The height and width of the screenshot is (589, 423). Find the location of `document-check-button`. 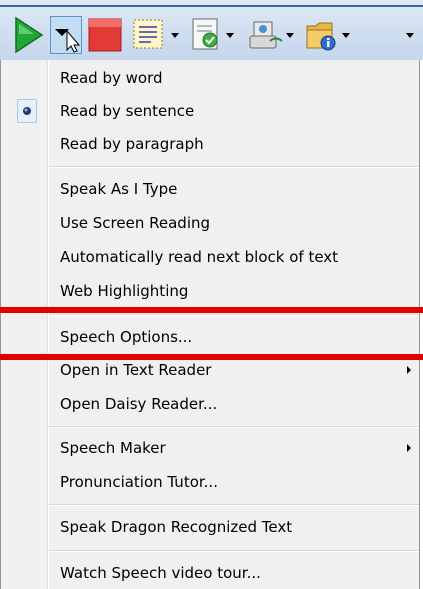

document-check-button is located at coordinates (214, 35).